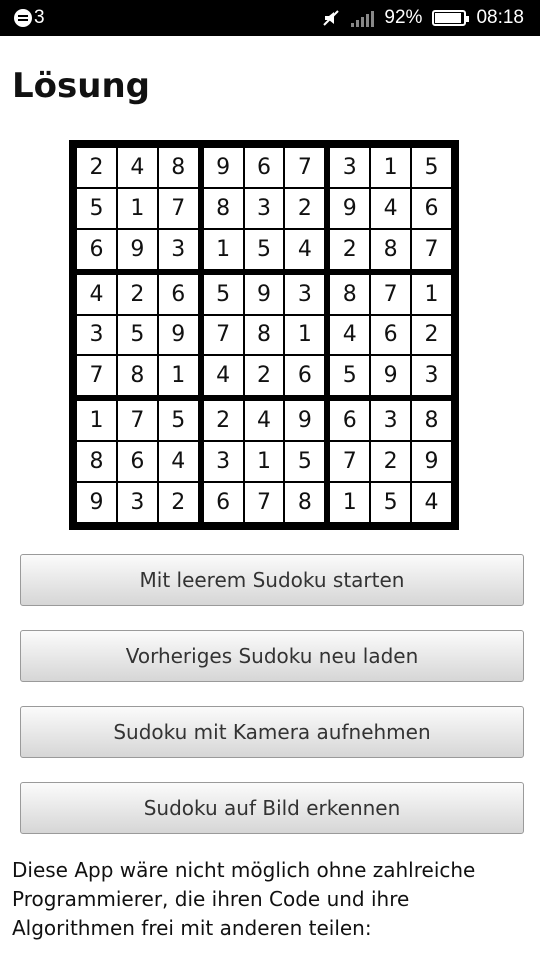 The width and height of the screenshot is (540, 960). Describe the element at coordinates (272, 808) in the screenshot. I see `recognize-image-sudoku-button: Sudoku auf Bild erkennen` at that location.